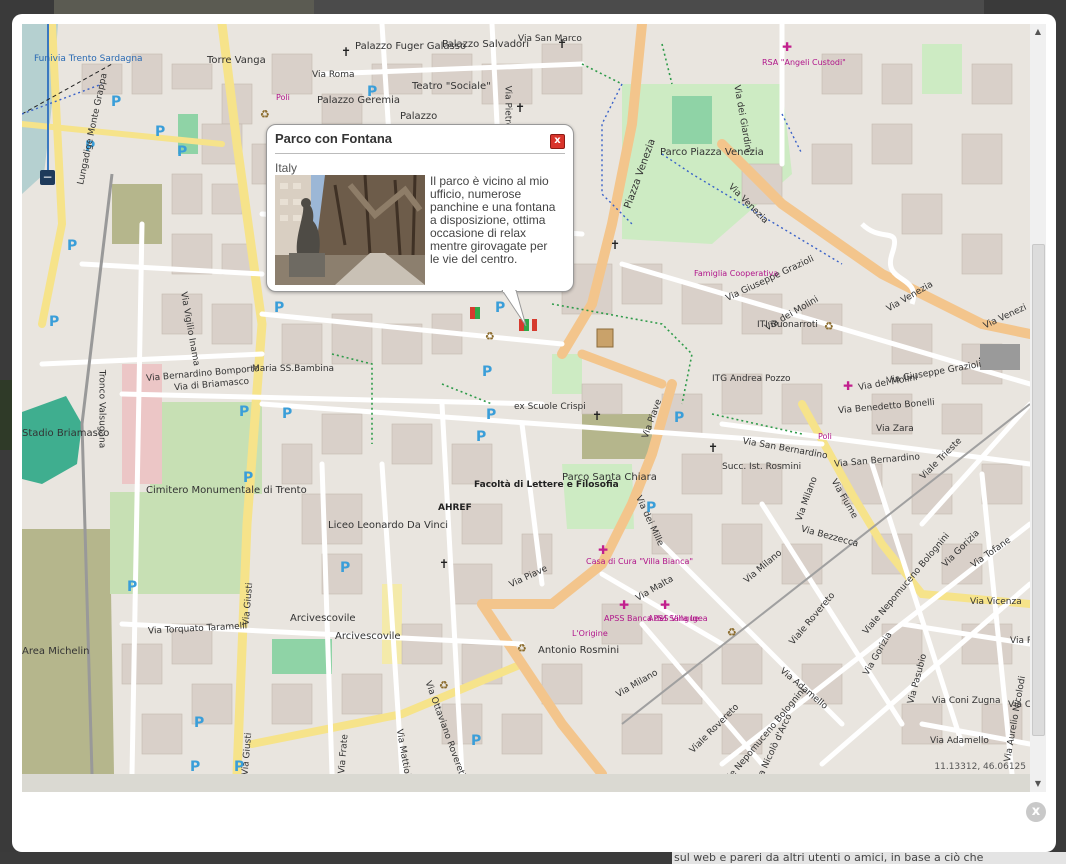 This screenshot has height=864, width=1066. I want to click on map-label: L'Origine, so click(590, 633).